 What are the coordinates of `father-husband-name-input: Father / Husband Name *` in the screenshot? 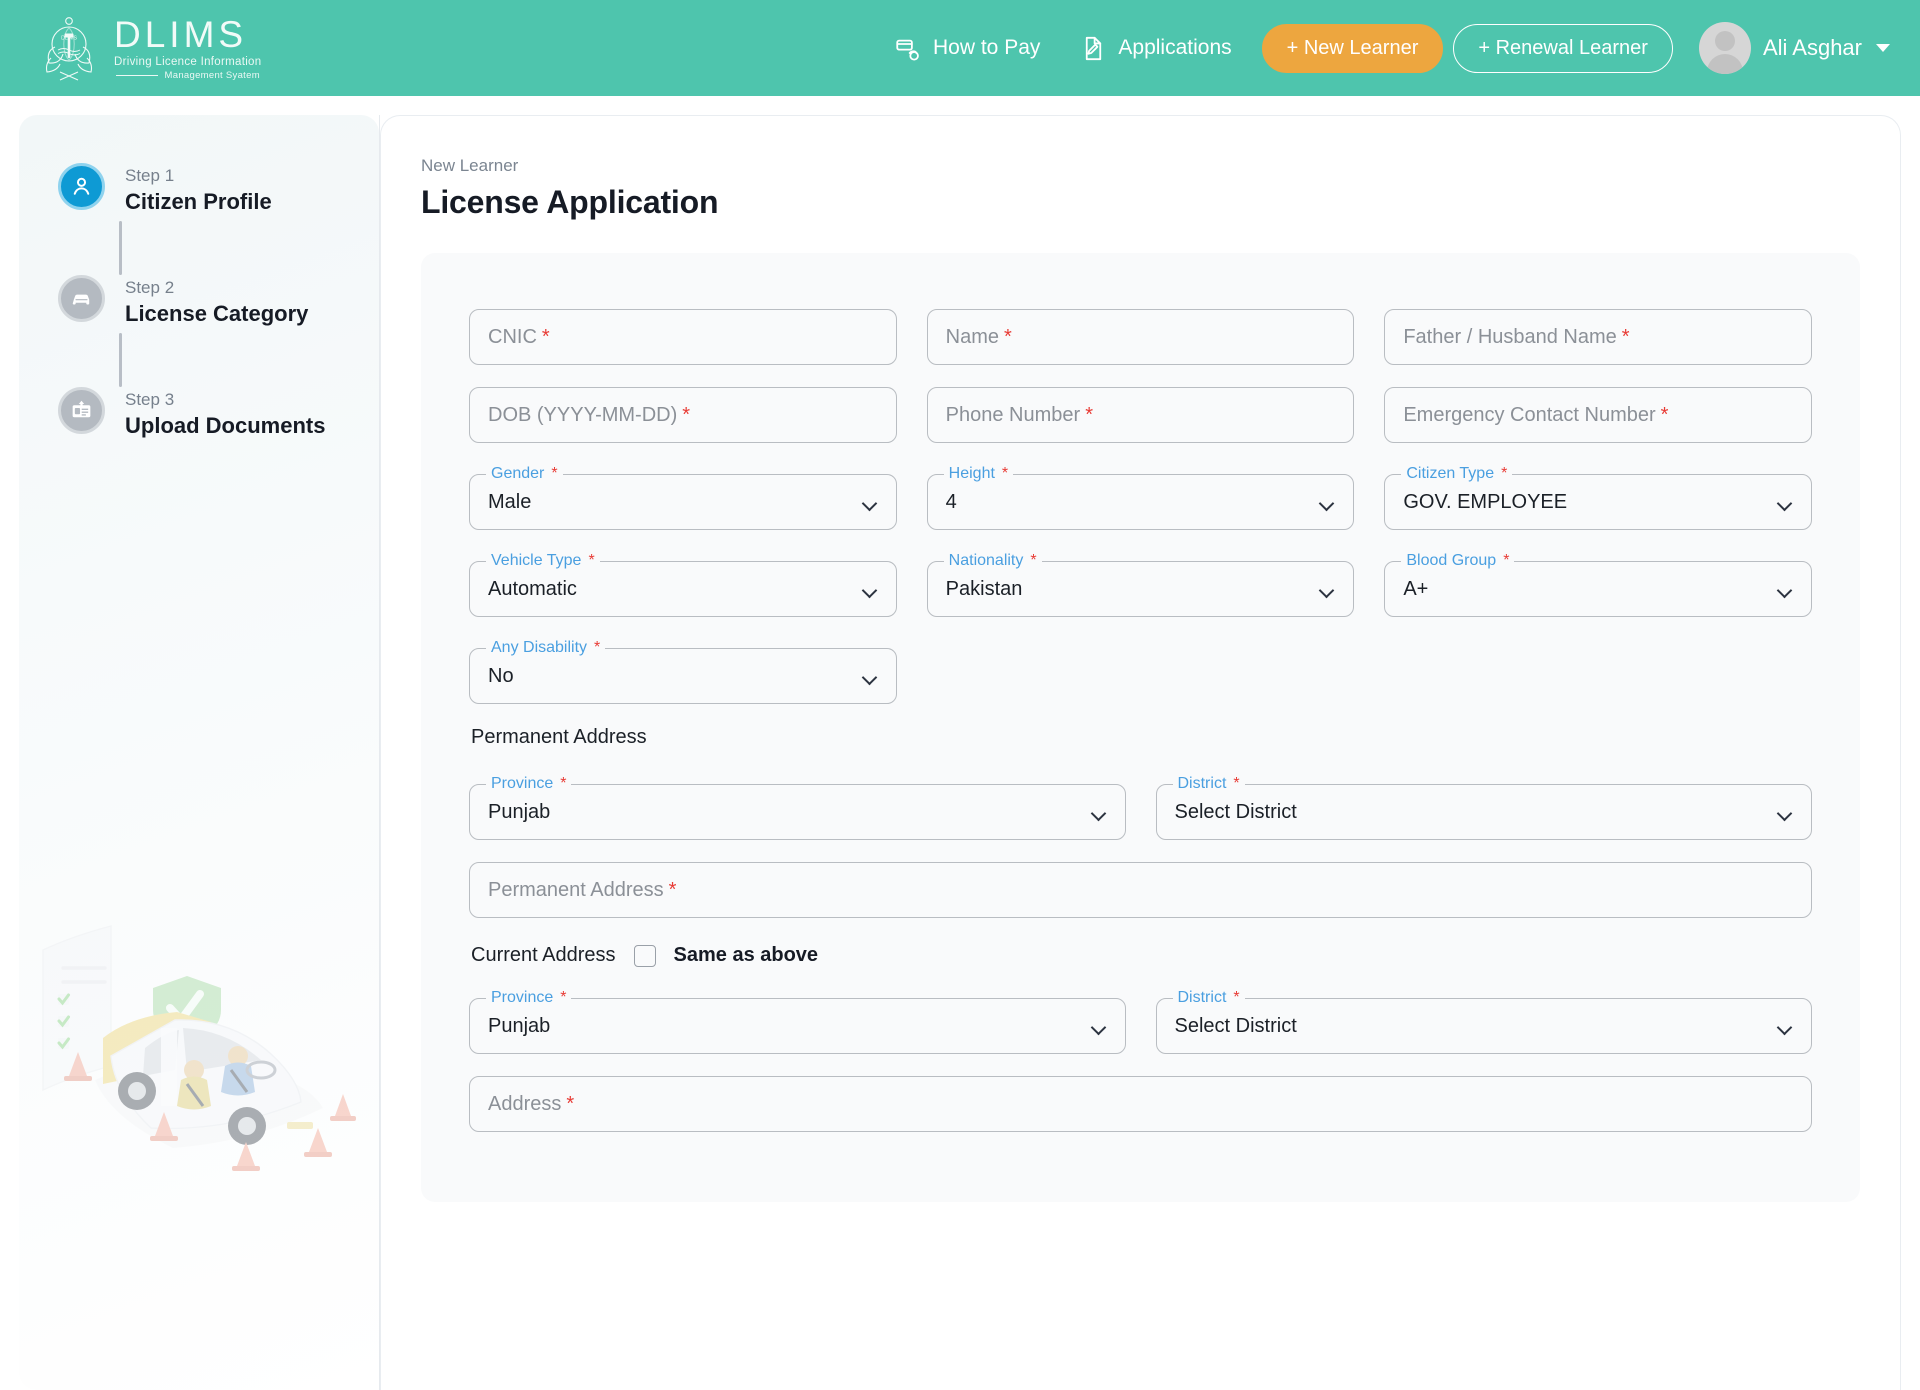 It's located at (1598, 337).